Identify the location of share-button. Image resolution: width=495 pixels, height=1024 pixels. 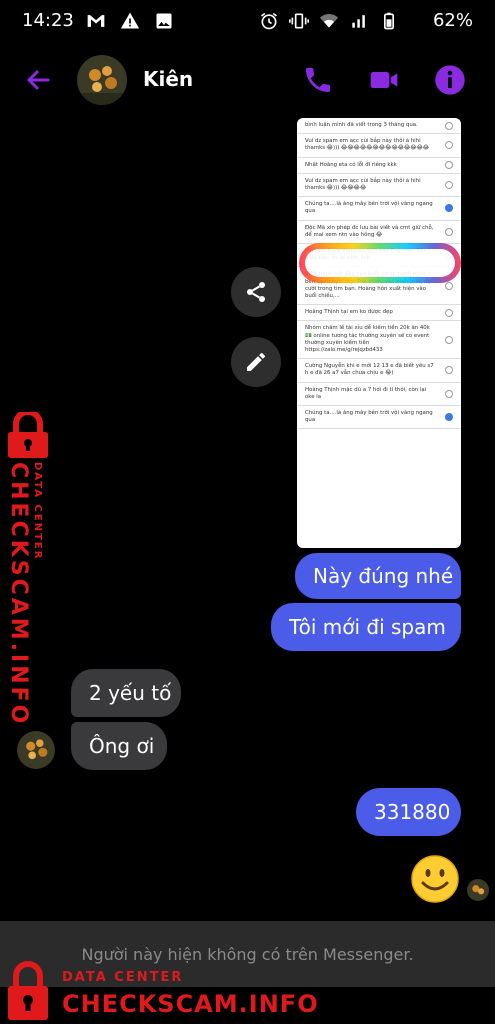
(256, 292).